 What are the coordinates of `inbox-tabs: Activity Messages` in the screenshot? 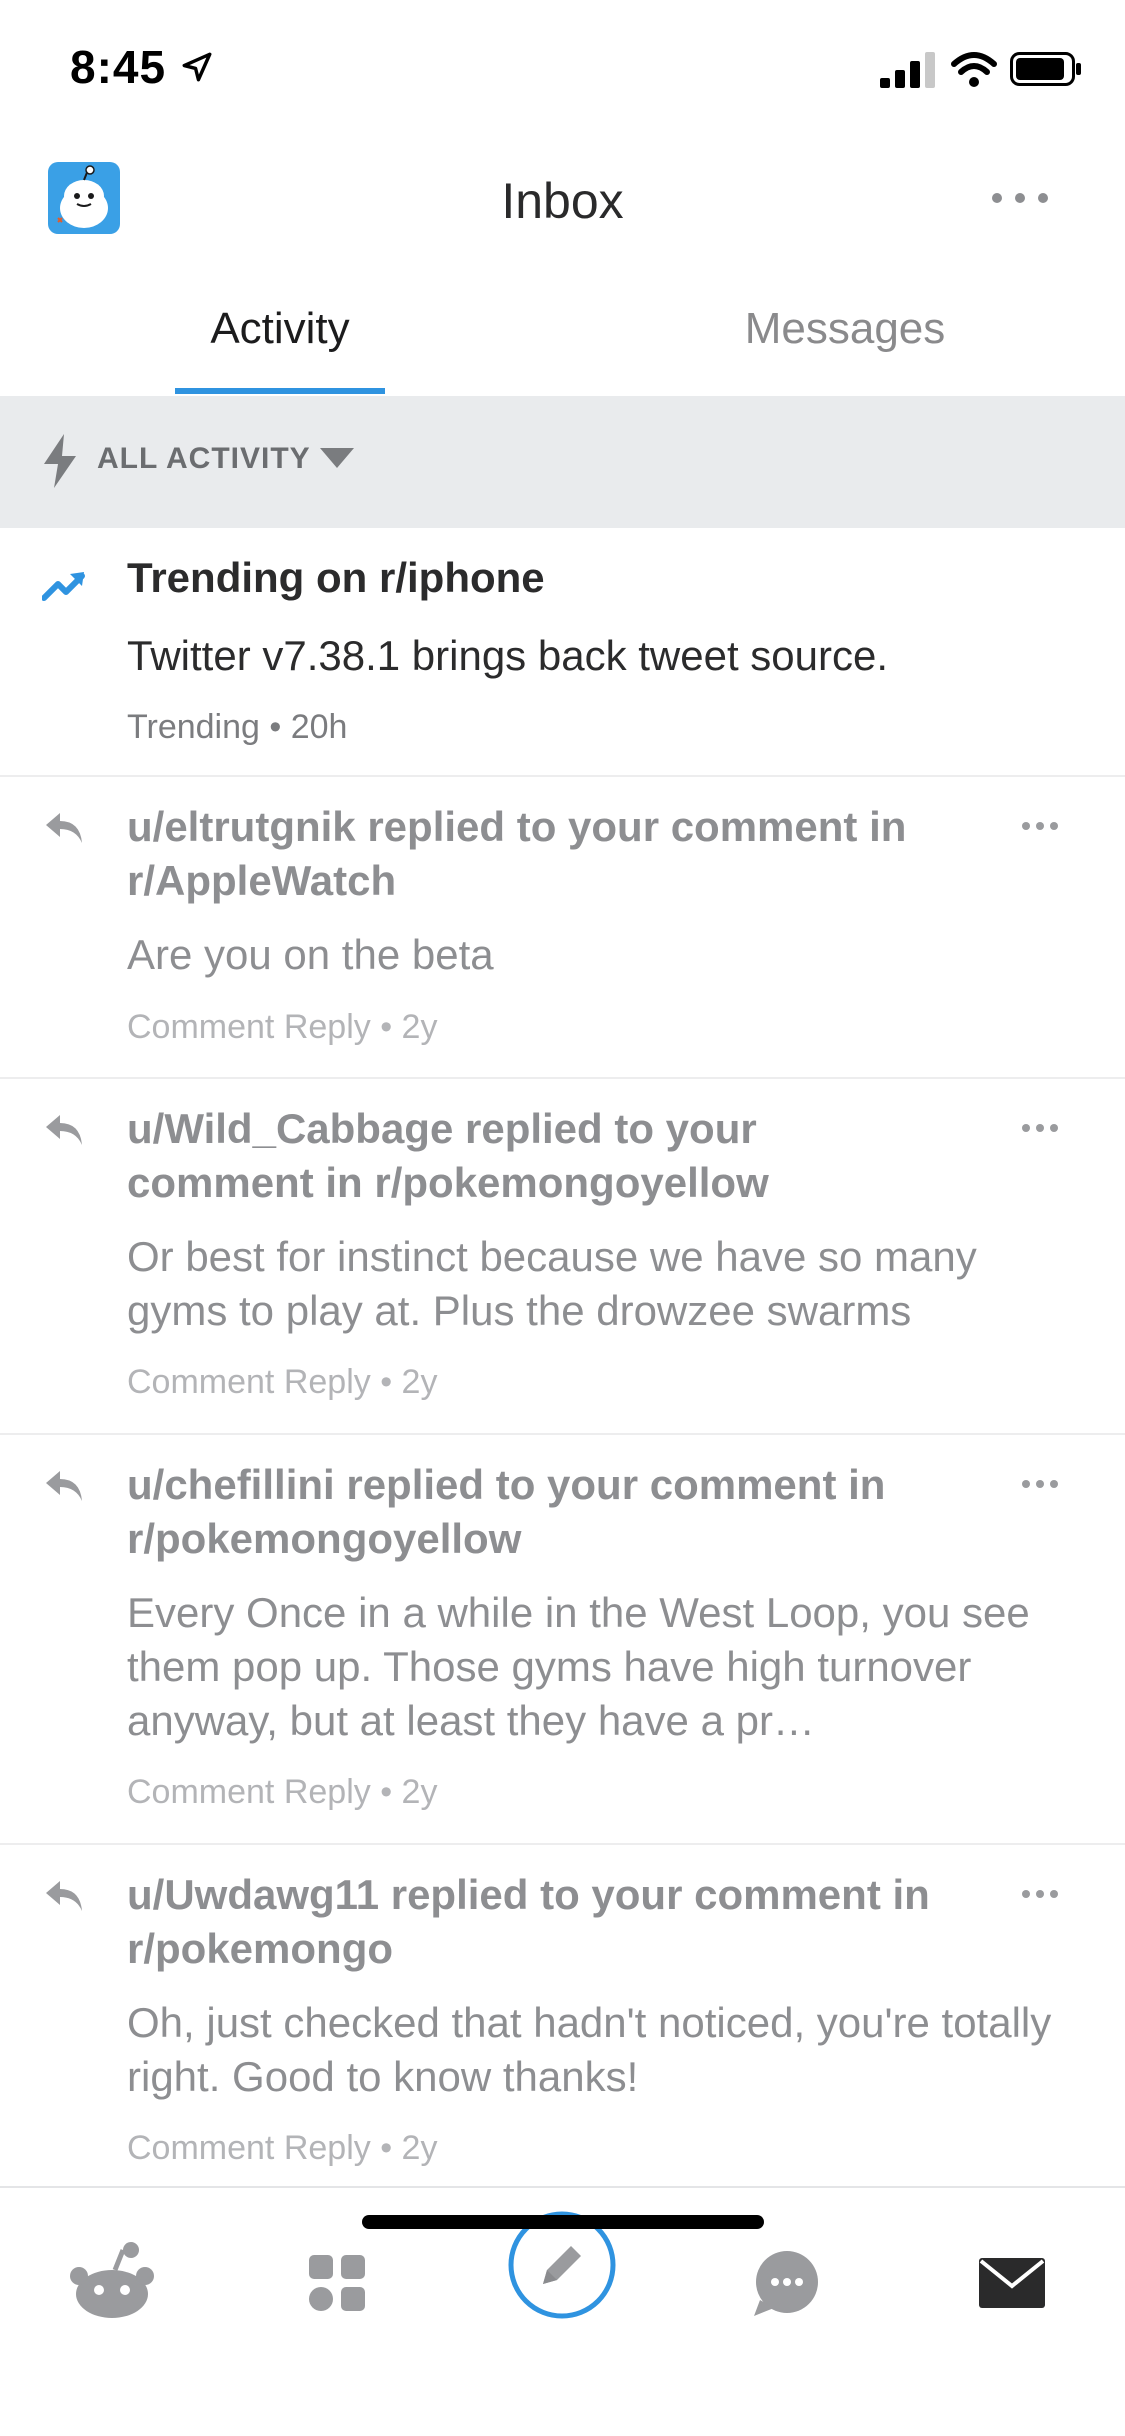 It's located at (562, 338).